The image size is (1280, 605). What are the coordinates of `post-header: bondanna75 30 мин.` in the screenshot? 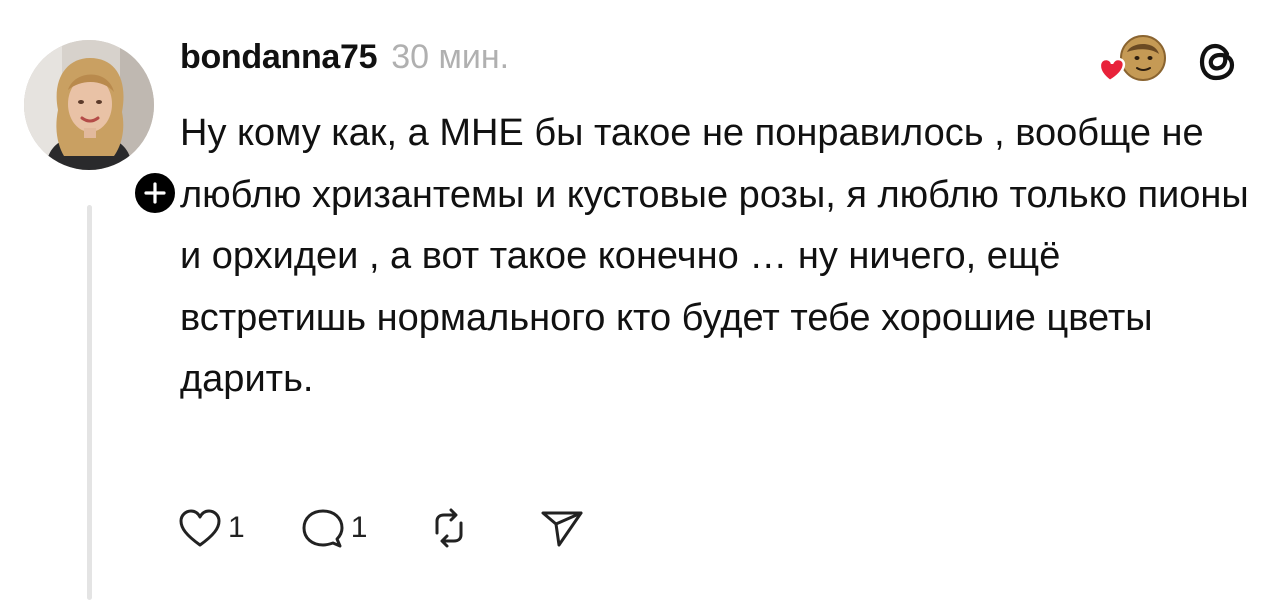 It's located at (344, 62).